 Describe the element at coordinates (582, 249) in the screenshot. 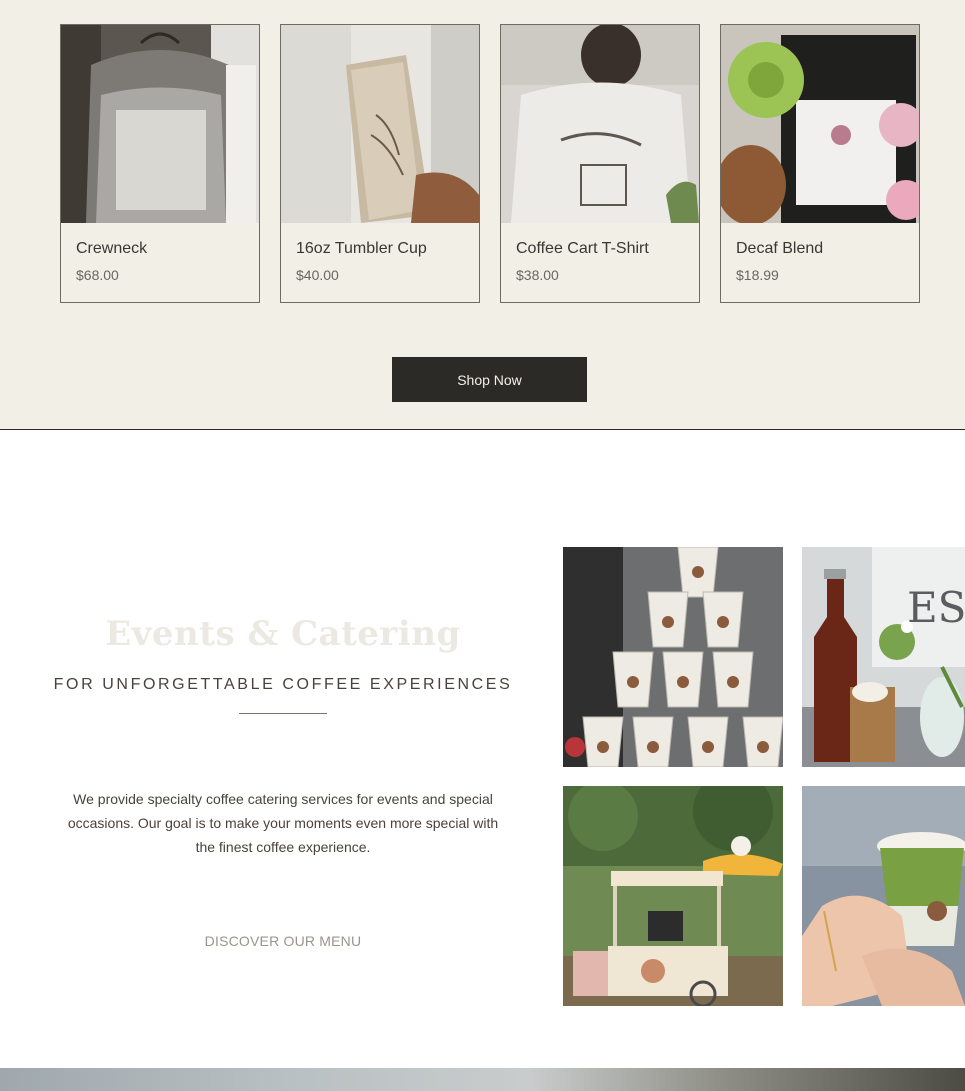

I see `product-name: Coffee Cart T-Shirt` at that location.